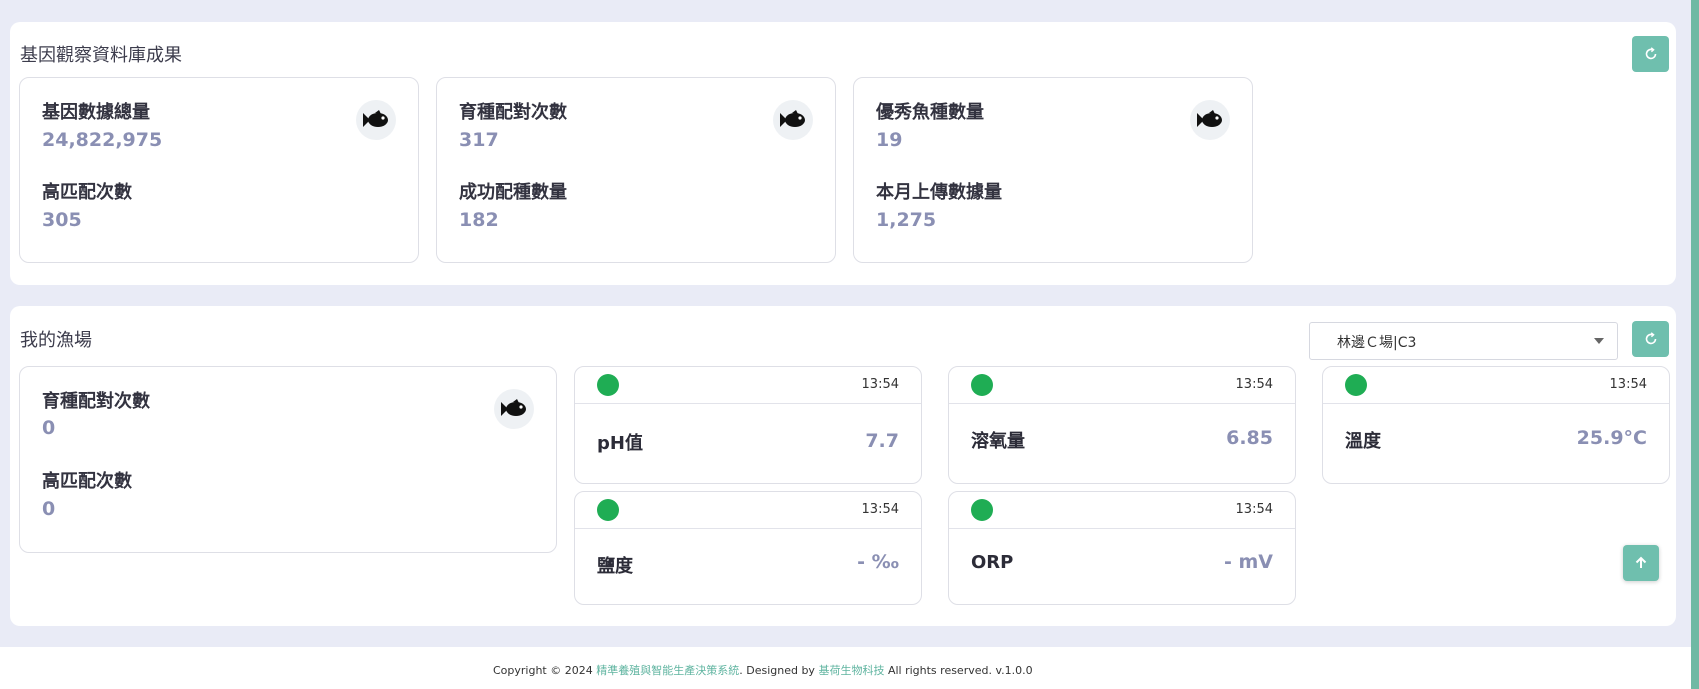  I want to click on sensor-value: 25.9°C, so click(1611, 438).